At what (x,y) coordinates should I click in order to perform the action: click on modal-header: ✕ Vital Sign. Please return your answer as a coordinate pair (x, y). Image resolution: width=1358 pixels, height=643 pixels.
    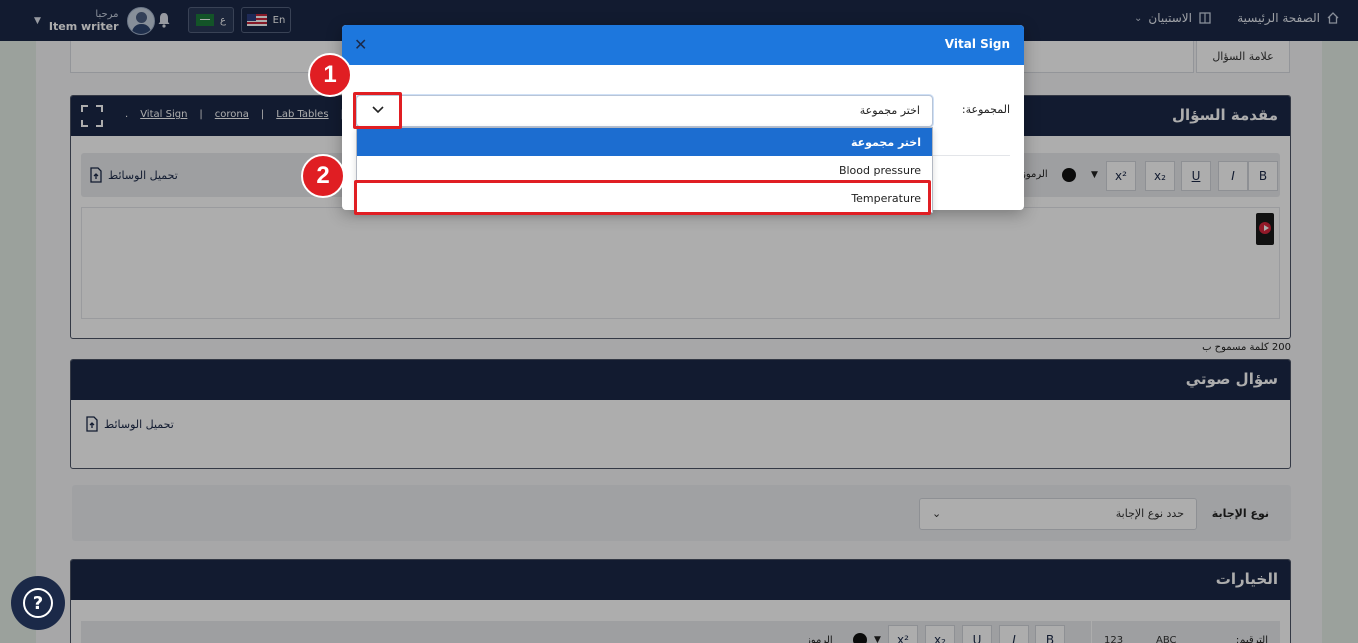
    Looking at the image, I should click on (683, 45).